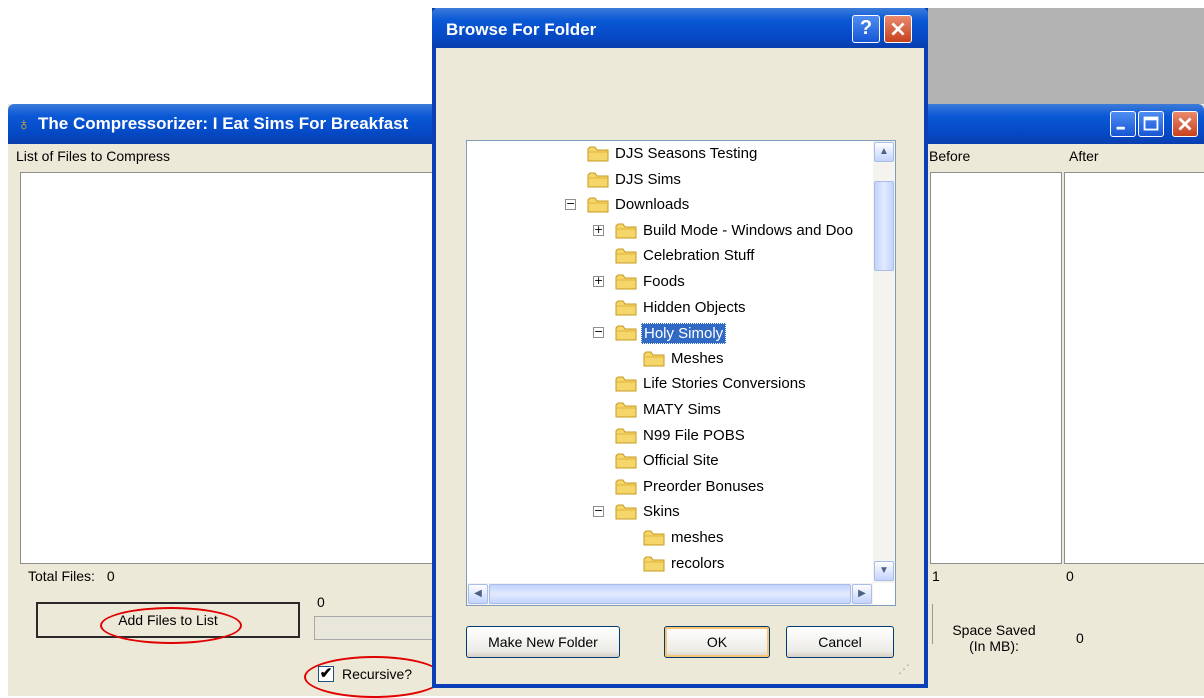  Describe the element at coordinates (884, 152) in the screenshot. I see `scroll-up-icon: ▲` at that location.